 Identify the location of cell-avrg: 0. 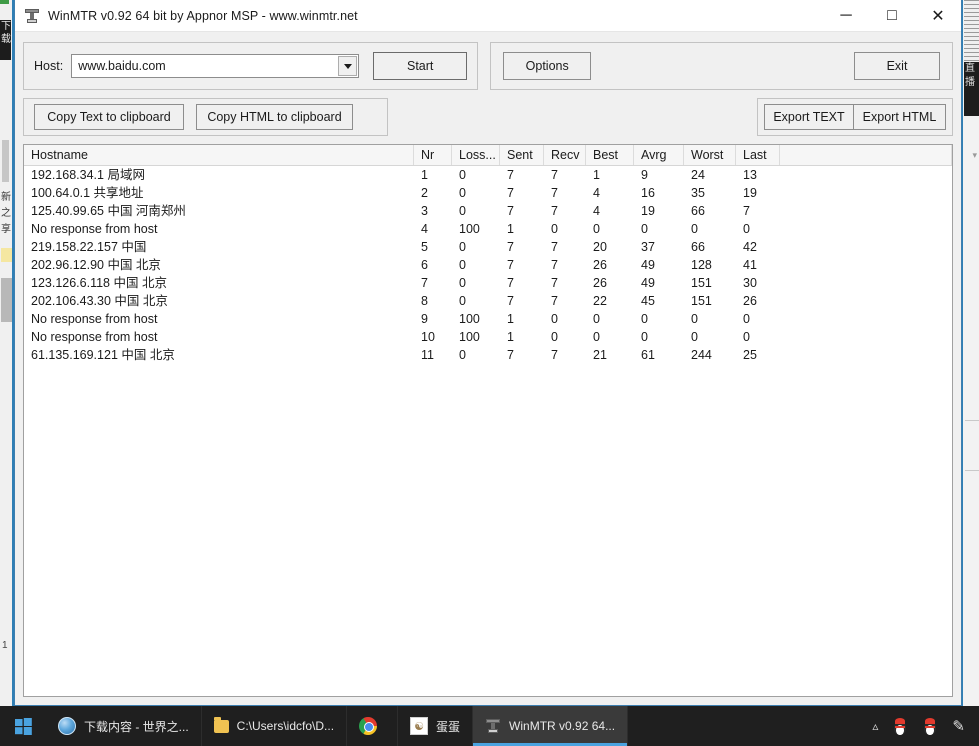
(644, 337).